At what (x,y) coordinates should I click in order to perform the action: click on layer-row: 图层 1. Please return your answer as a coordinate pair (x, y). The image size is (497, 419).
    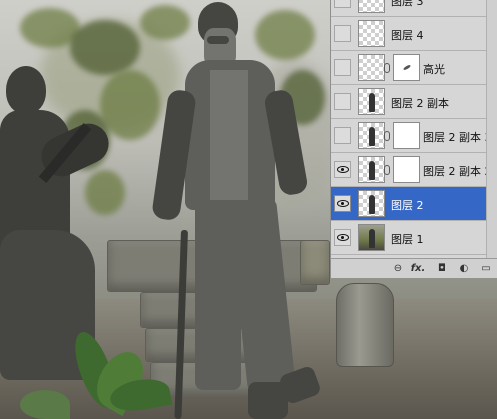
    Looking at the image, I should click on (414, 238).